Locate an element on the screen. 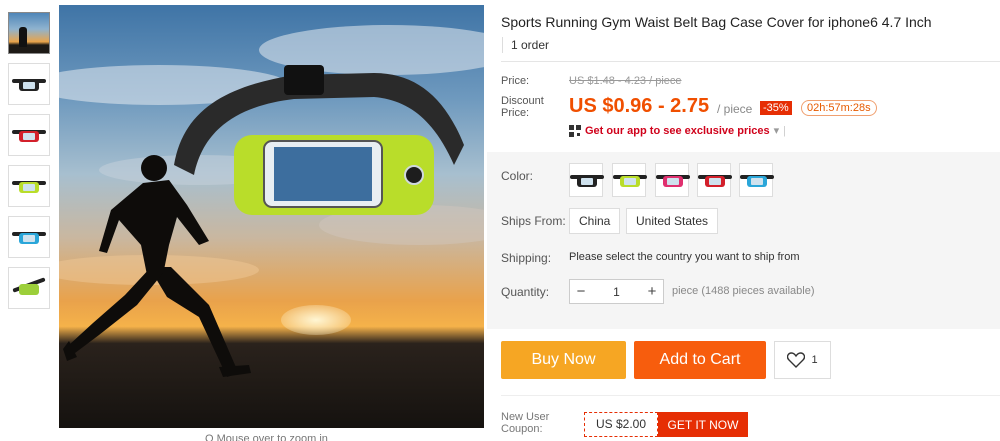  shipping-label: Shipping: is located at coordinates (526, 258).